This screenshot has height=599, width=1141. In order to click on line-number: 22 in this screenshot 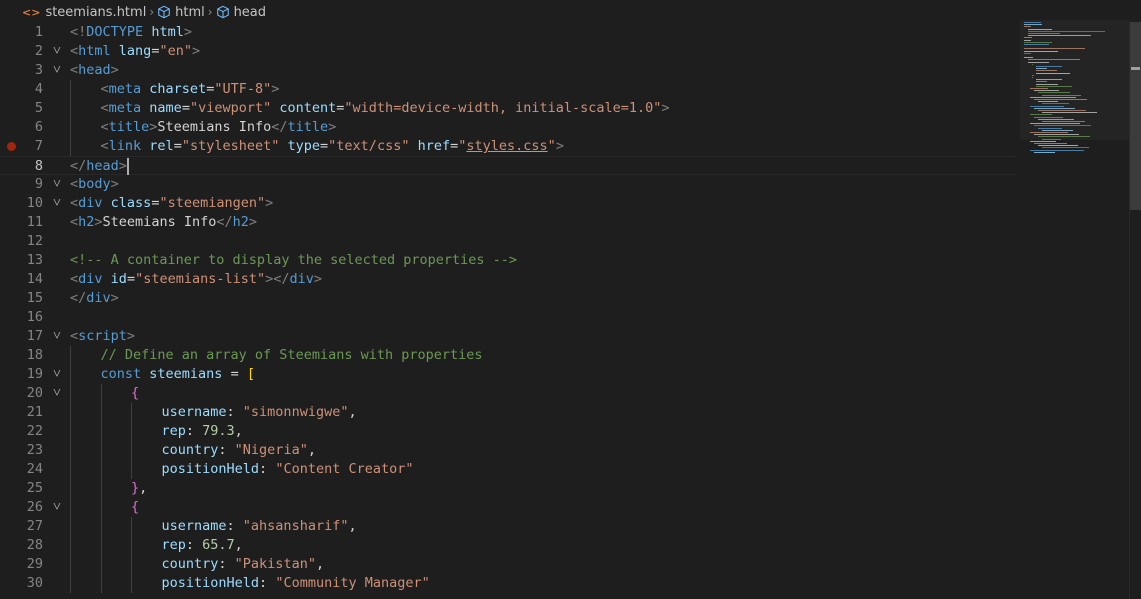, I will do `click(34, 431)`.